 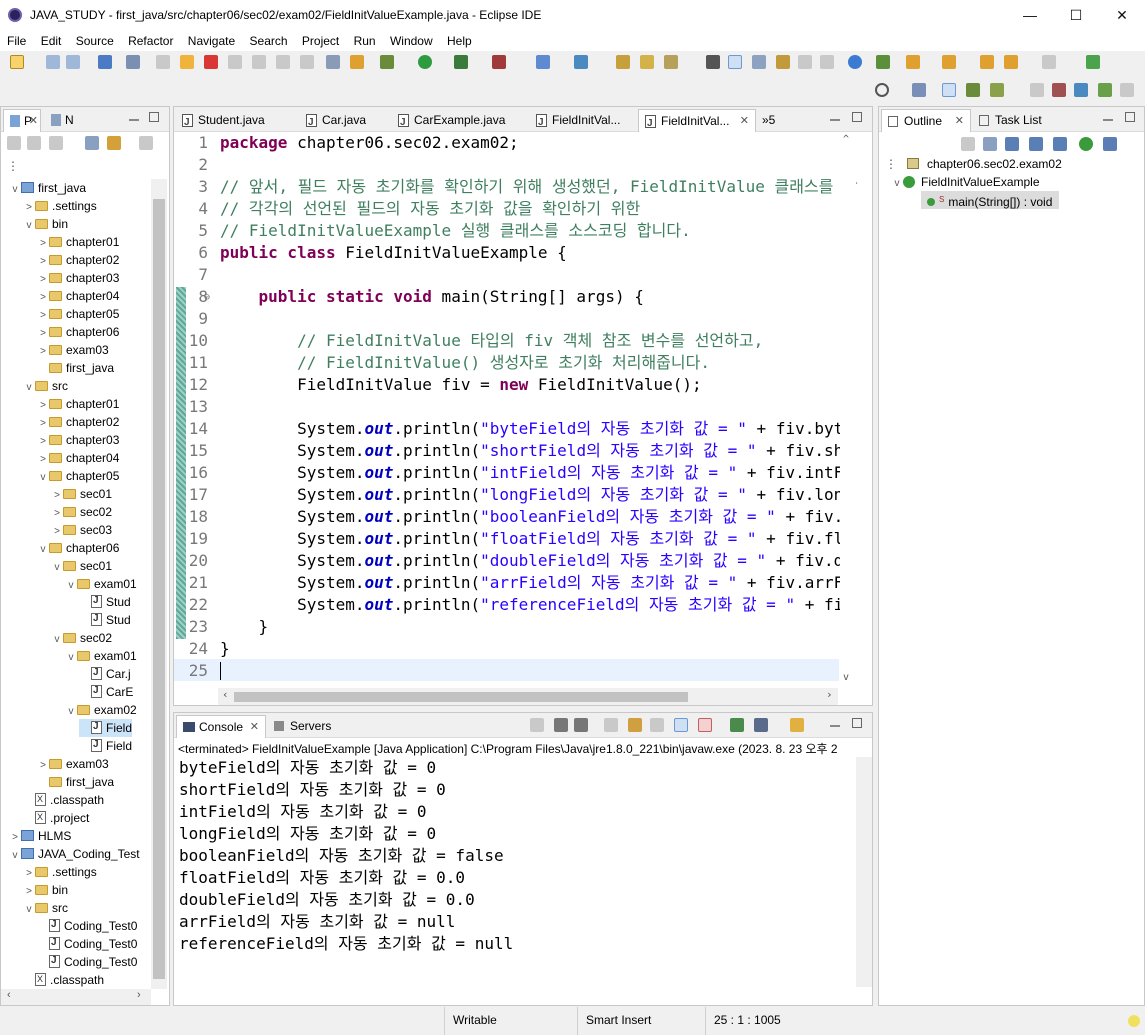 What do you see at coordinates (16, 41) in the screenshot?
I see `menu-file: File` at bounding box center [16, 41].